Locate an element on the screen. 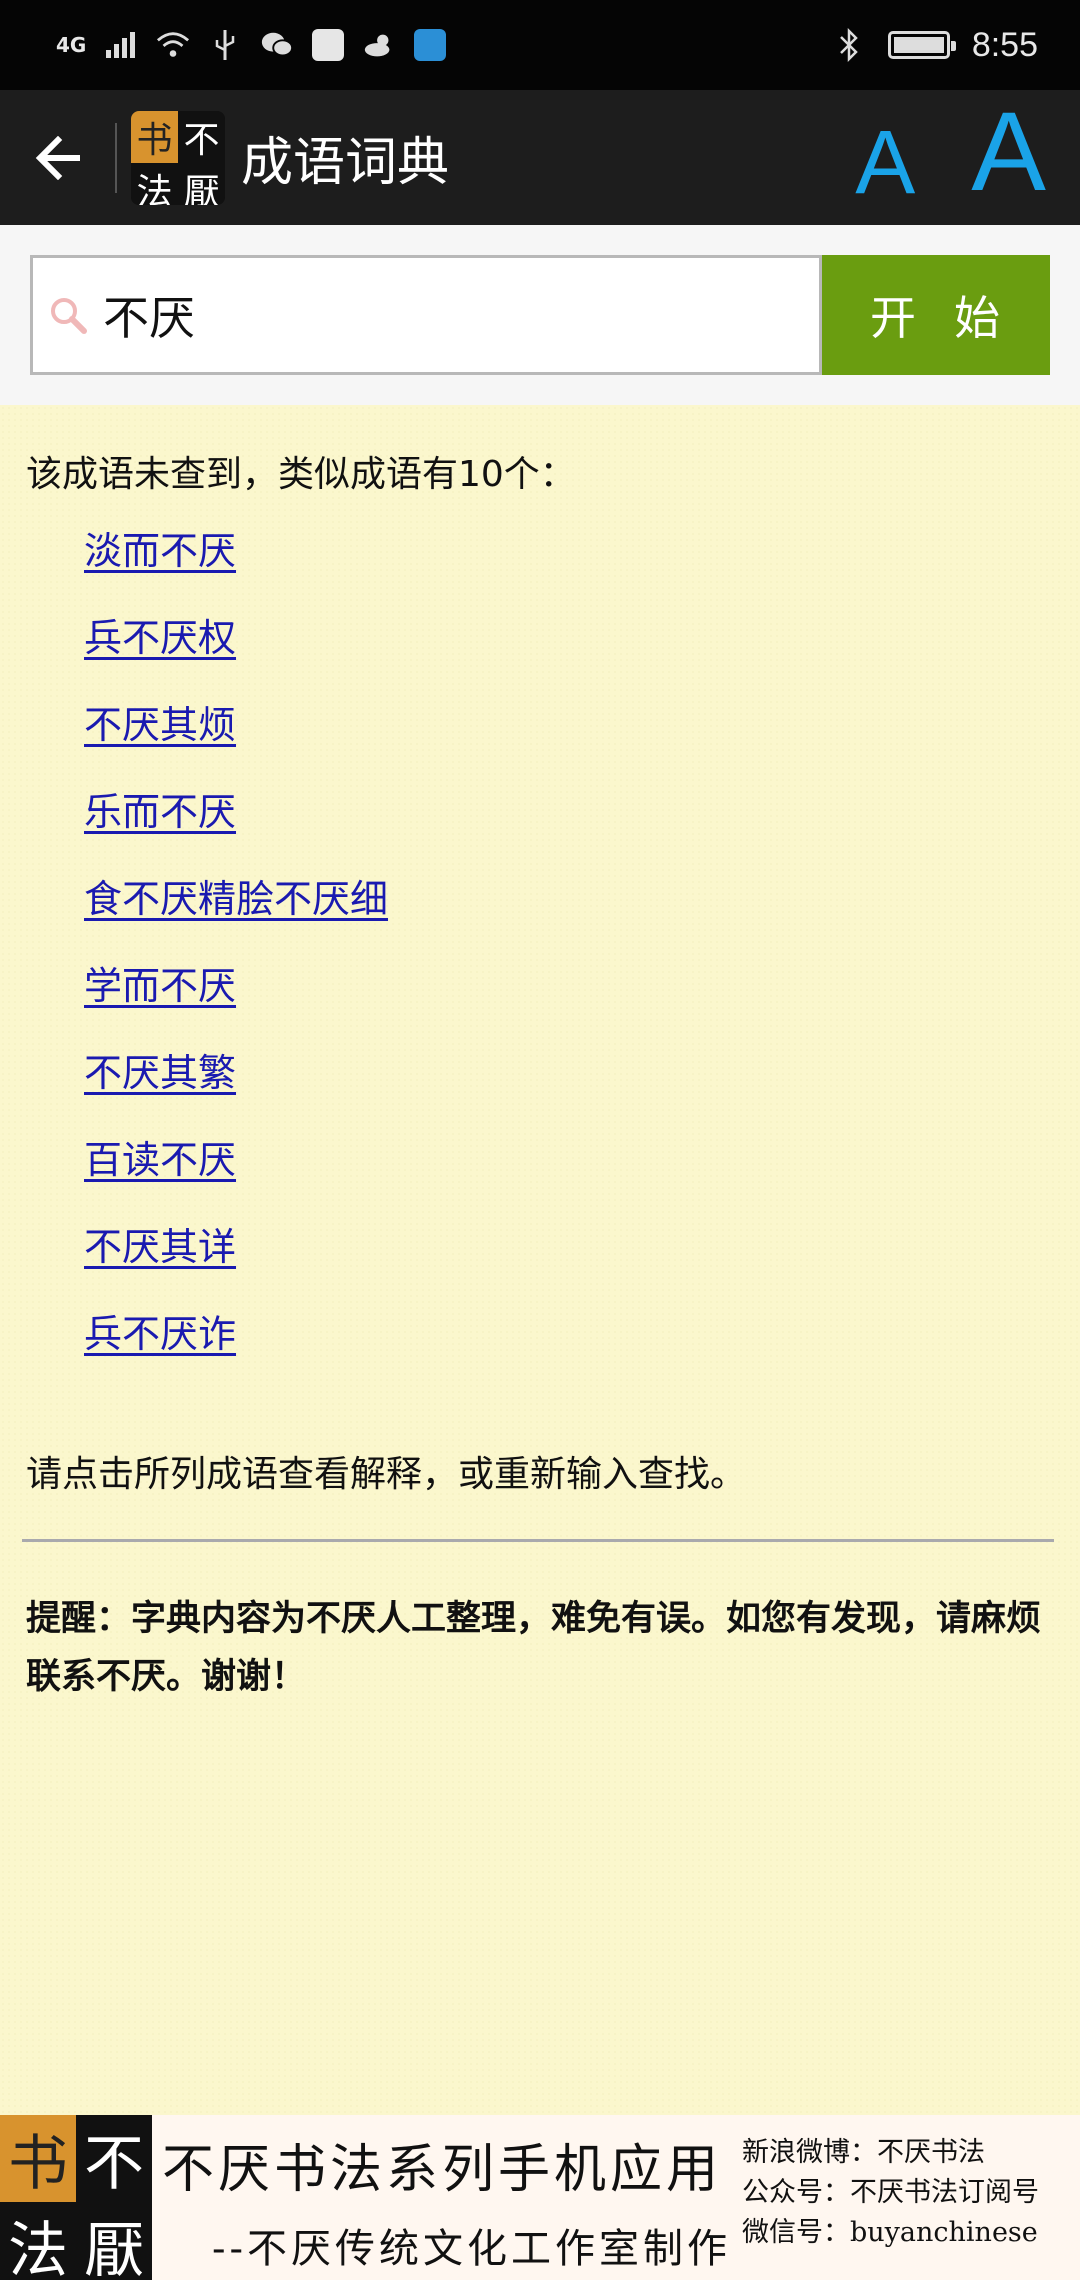 Image resolution: width=1080 pixels, height=2280 pixels. arrow-left-icon is located at coordinates (57, 157).